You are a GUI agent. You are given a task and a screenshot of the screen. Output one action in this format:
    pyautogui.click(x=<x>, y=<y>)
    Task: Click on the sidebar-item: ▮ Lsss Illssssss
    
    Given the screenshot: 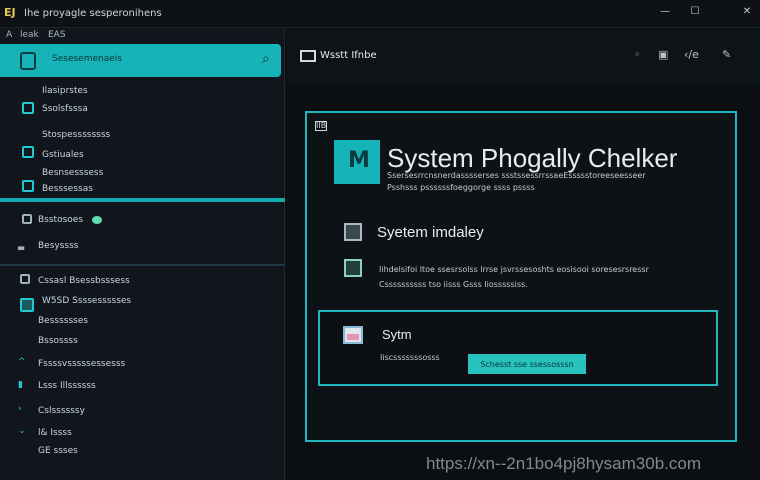 What is the action you would take?
    pyautogui.click(x=142, y=388)
    